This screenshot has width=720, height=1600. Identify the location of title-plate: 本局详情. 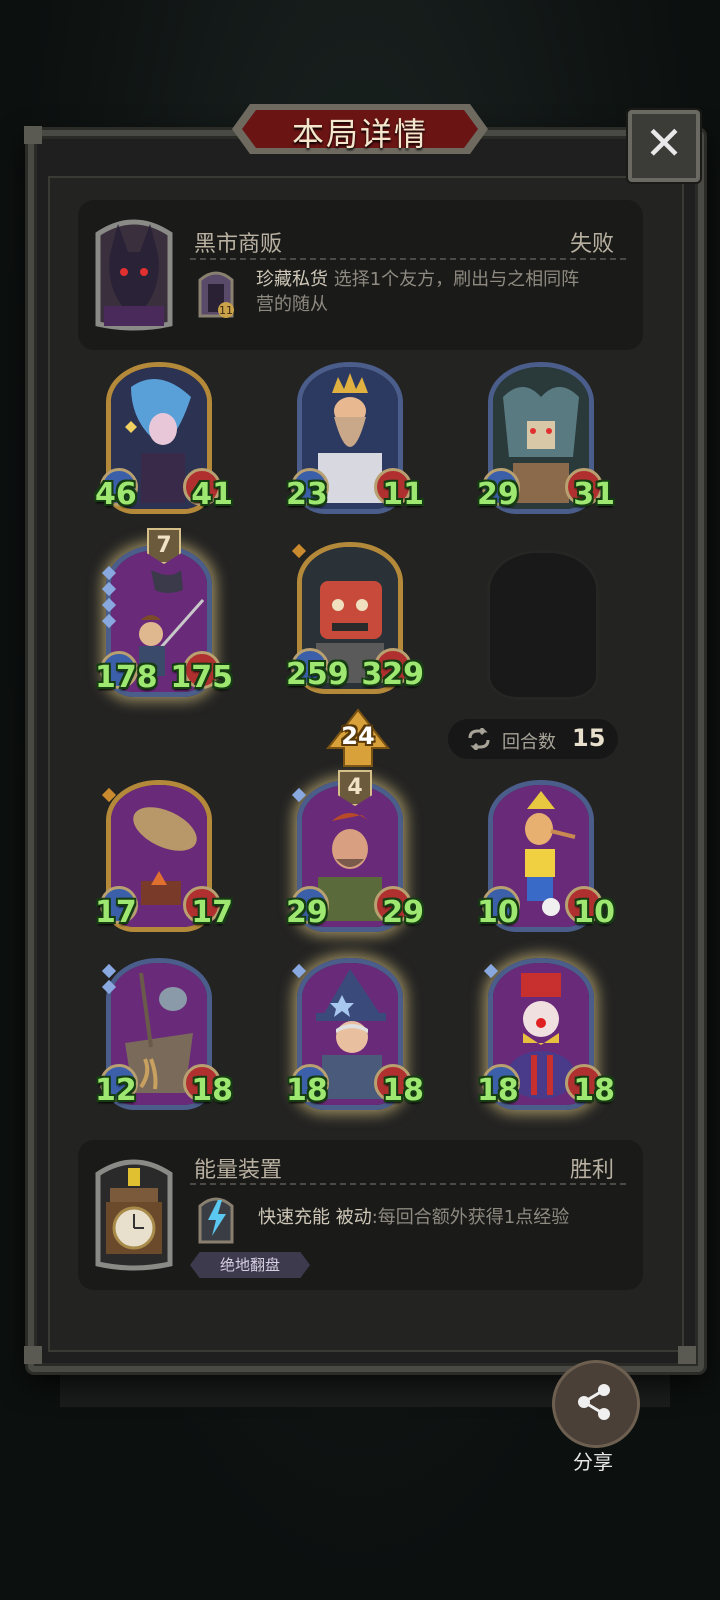
(360, 129).